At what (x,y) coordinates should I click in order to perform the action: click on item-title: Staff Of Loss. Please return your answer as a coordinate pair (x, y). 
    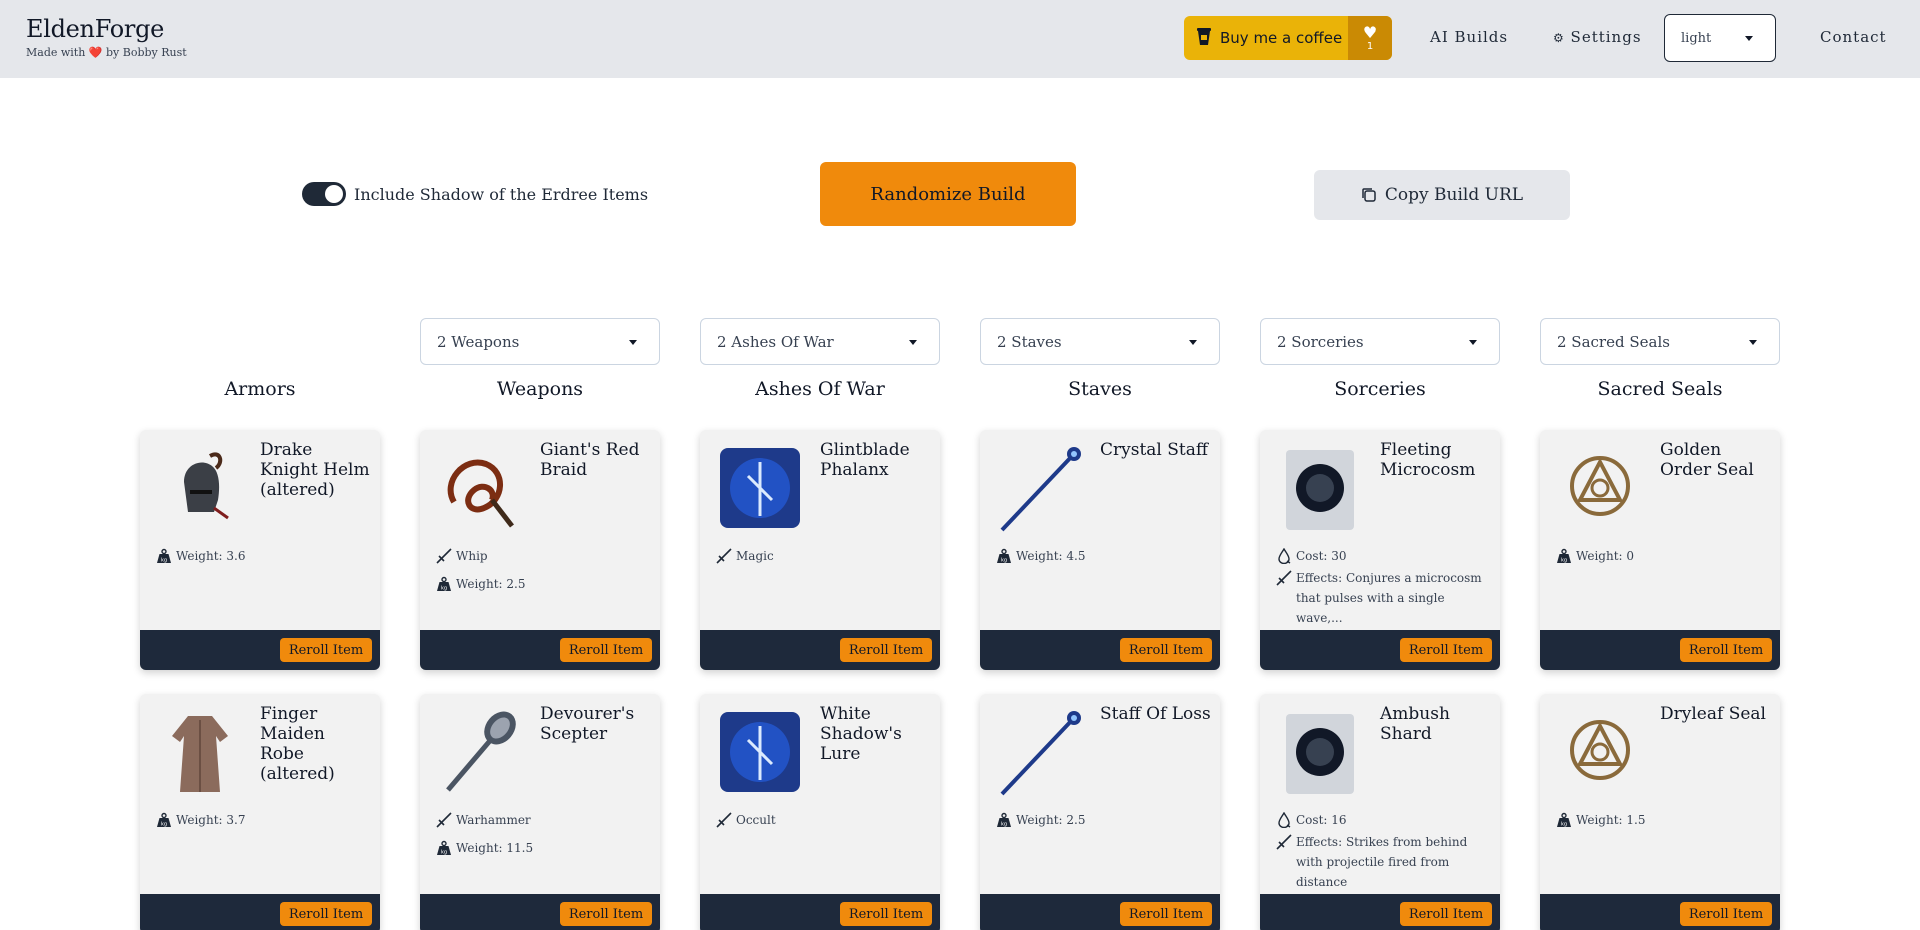
    Looking at the image, I should click on (1155, 714).